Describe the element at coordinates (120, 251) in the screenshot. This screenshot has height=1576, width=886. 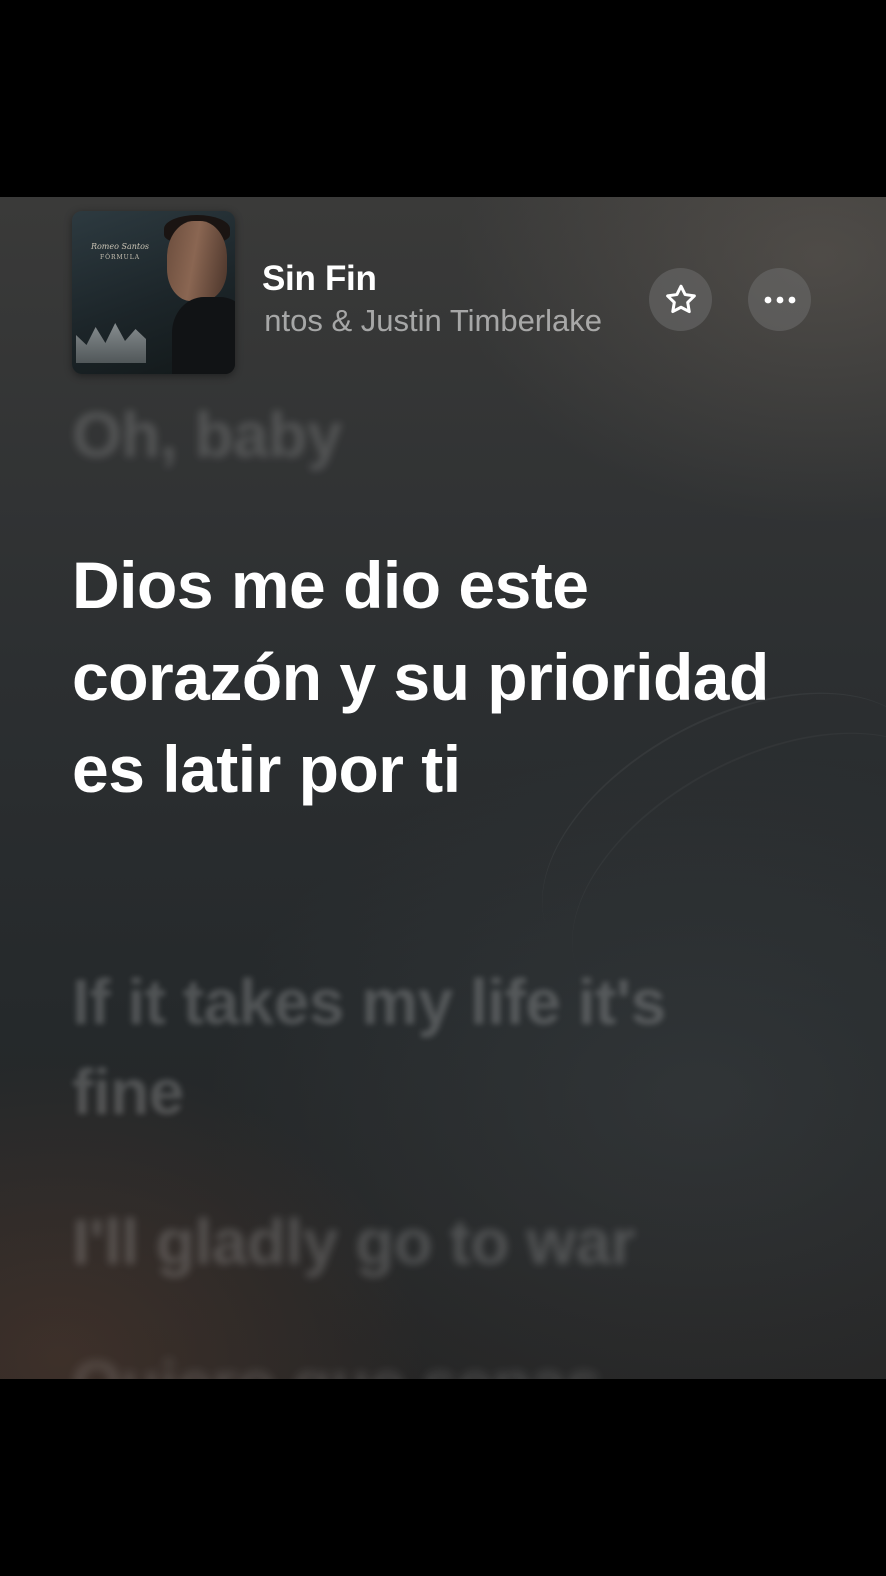
I see `album-art-text: Romeo Santos FÓRMULA` at that location.